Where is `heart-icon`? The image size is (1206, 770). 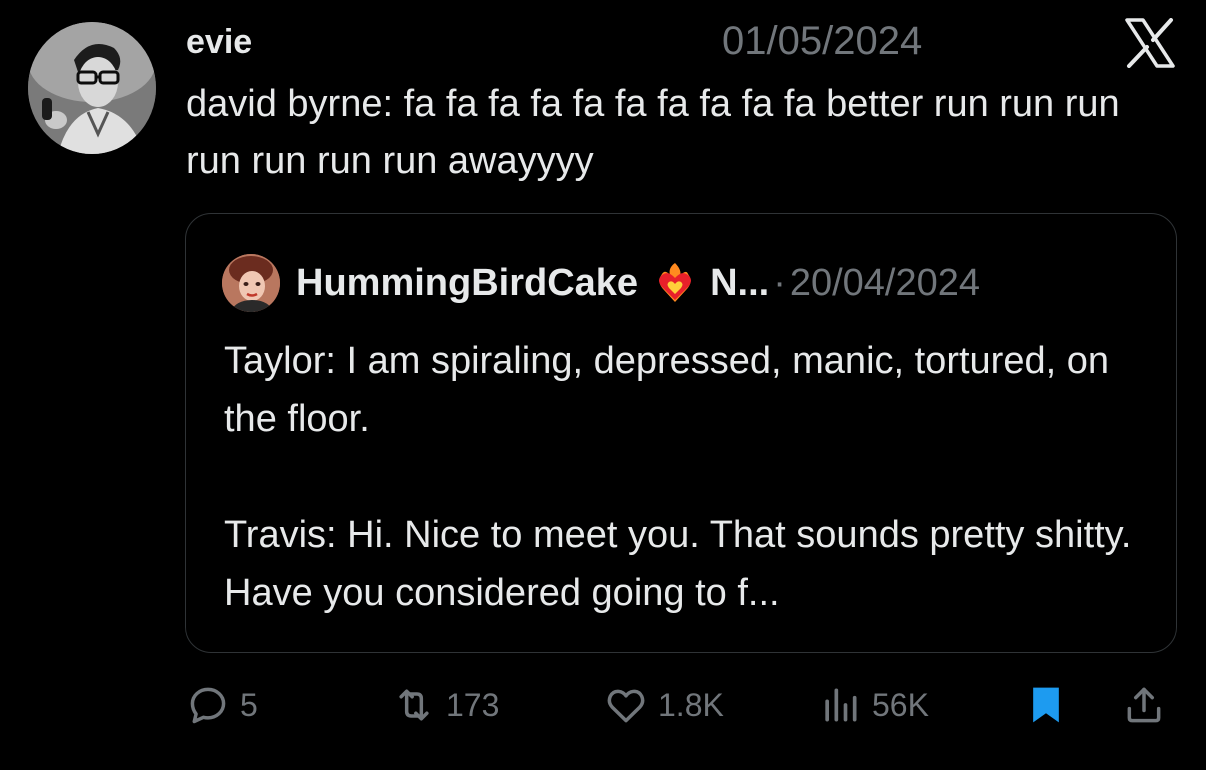 heart-icon is located at coordinates (626, 706).